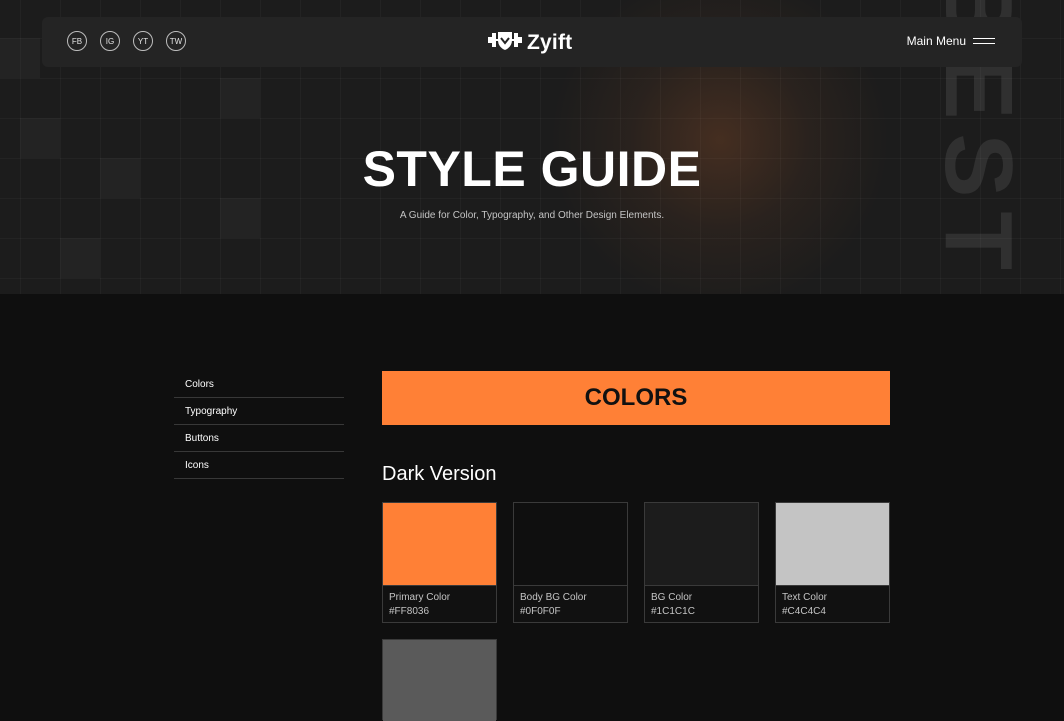  Describe the element at coordinates (936, 41) in the screenshot. I see `main-menu-label: Main Menu` at that location.